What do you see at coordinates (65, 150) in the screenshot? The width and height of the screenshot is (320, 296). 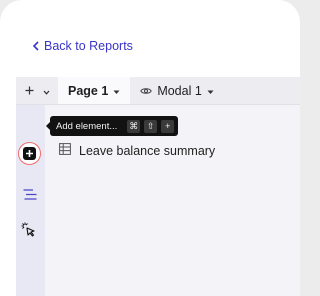 I see `table-icon` at bounding box center [65, 150].